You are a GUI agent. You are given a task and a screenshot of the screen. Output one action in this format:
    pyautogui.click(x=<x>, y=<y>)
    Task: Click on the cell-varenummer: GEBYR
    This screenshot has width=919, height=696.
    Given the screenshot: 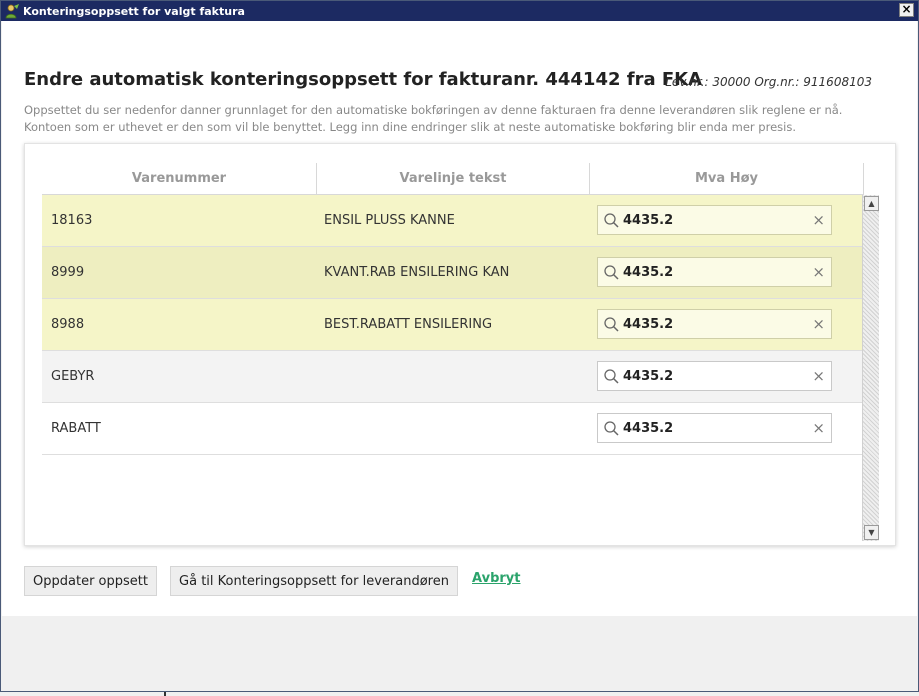 What is the action you would take?
    pyautogui.click(x=73, y=376)
    